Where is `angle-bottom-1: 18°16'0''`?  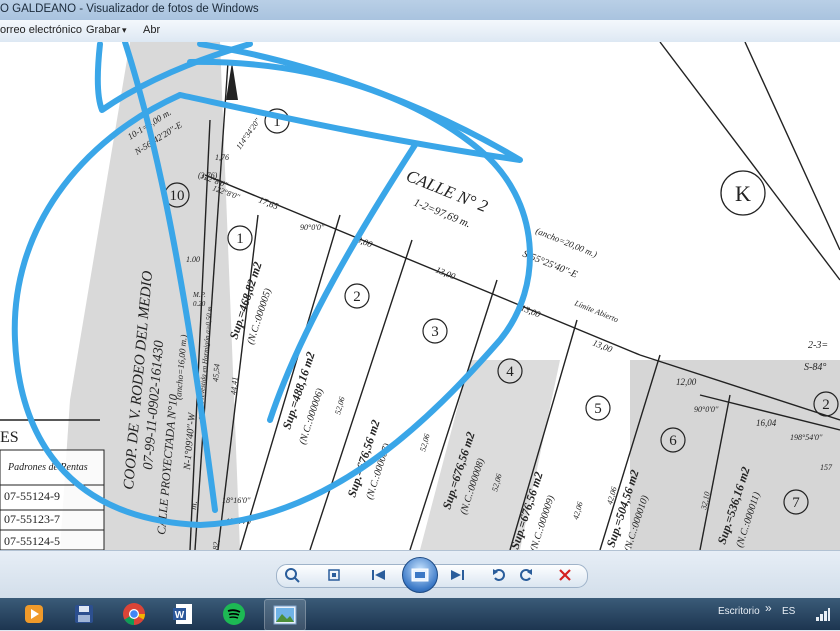
angle-bottom-1: 18°16'0'' is located at coordinates (236, 500).